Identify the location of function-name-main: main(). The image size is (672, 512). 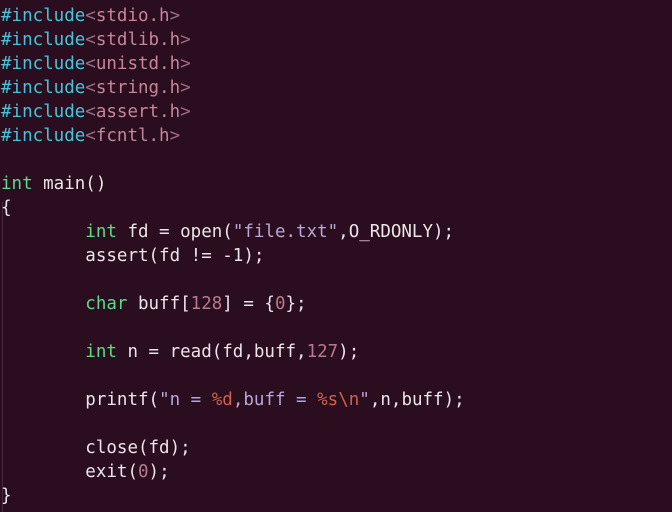
(69, 184).